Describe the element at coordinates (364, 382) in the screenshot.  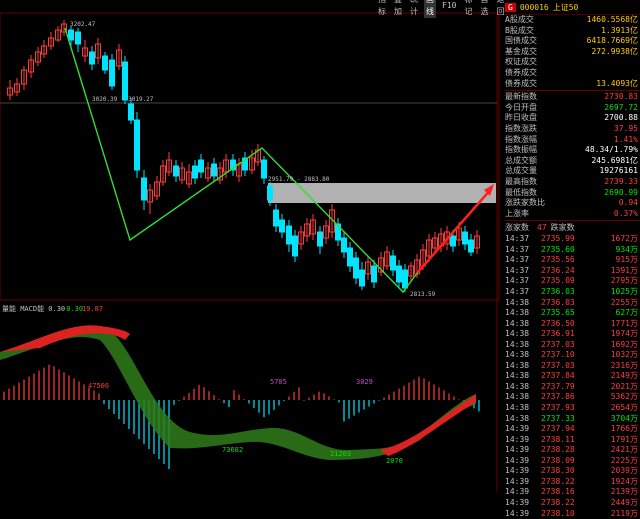
I see `indicator-label: 3029` at that location.